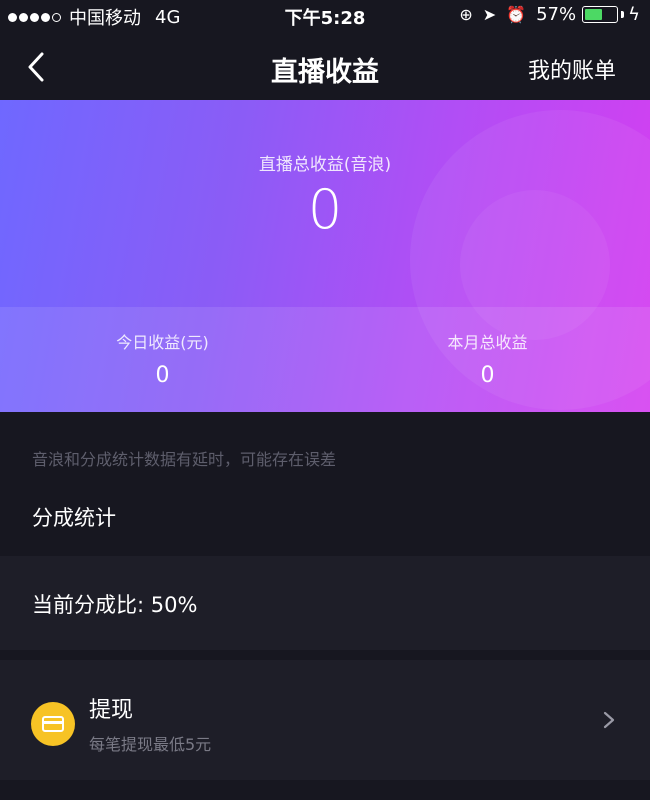 This screenshot has width=650, height=800. I want to click on alarm-icon: ⏰, so click(516, 14).